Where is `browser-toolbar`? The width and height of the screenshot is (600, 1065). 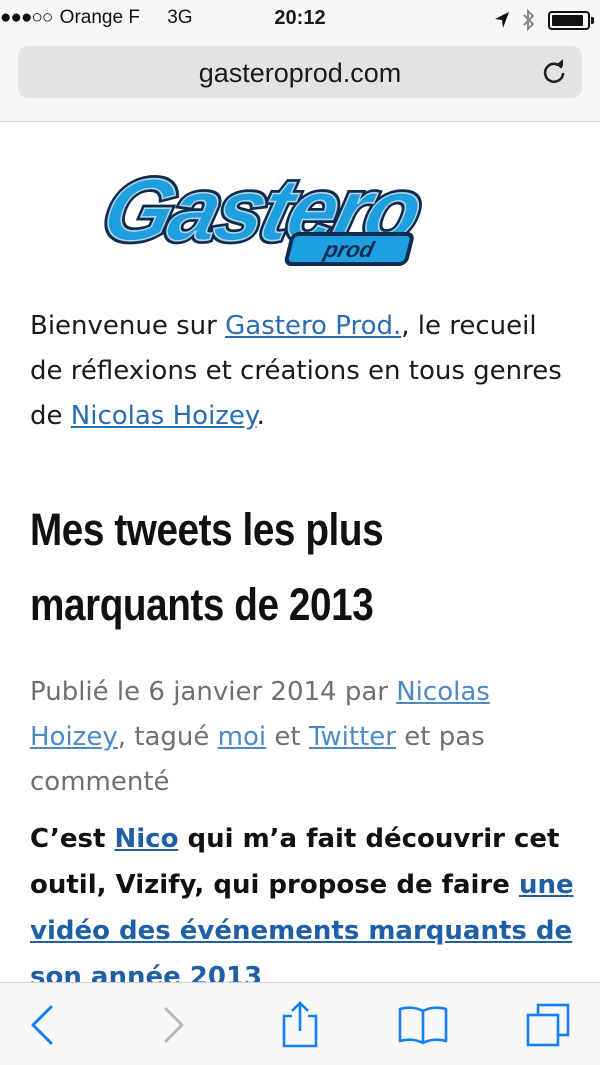 browser-toolbar is located at coordinates (300, 1023).